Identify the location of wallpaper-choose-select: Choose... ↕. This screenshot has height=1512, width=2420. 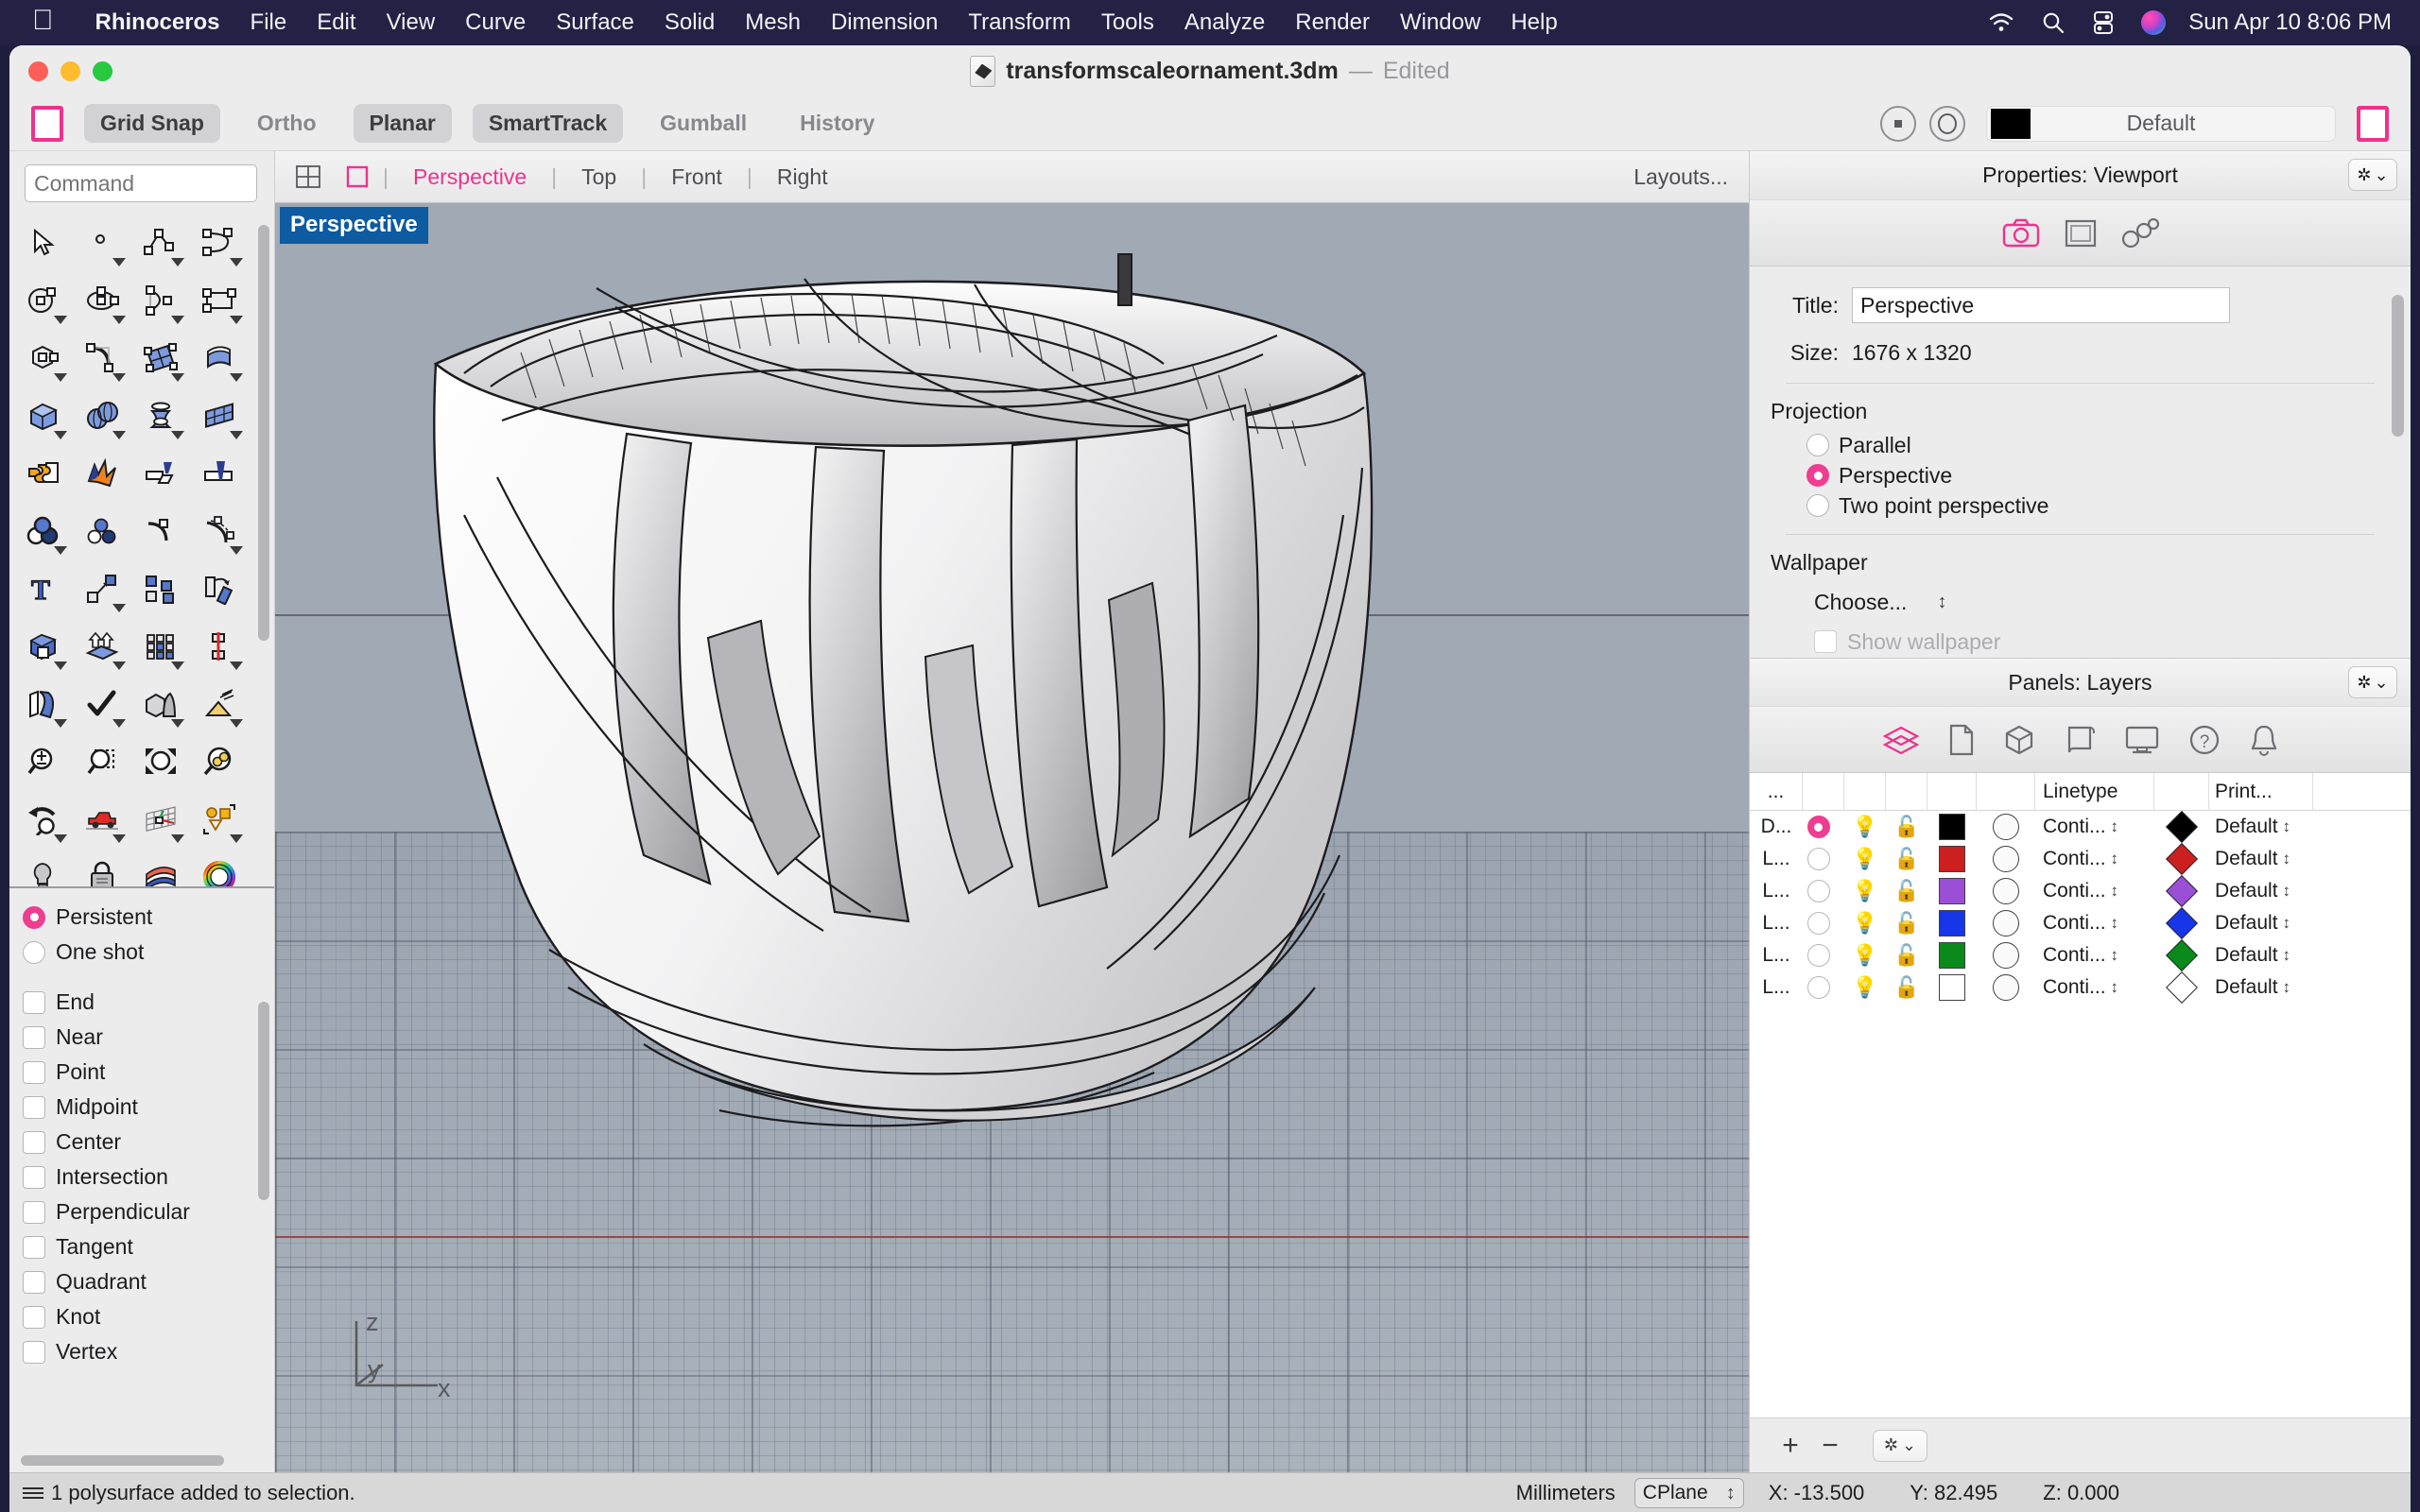
(2080, 602).